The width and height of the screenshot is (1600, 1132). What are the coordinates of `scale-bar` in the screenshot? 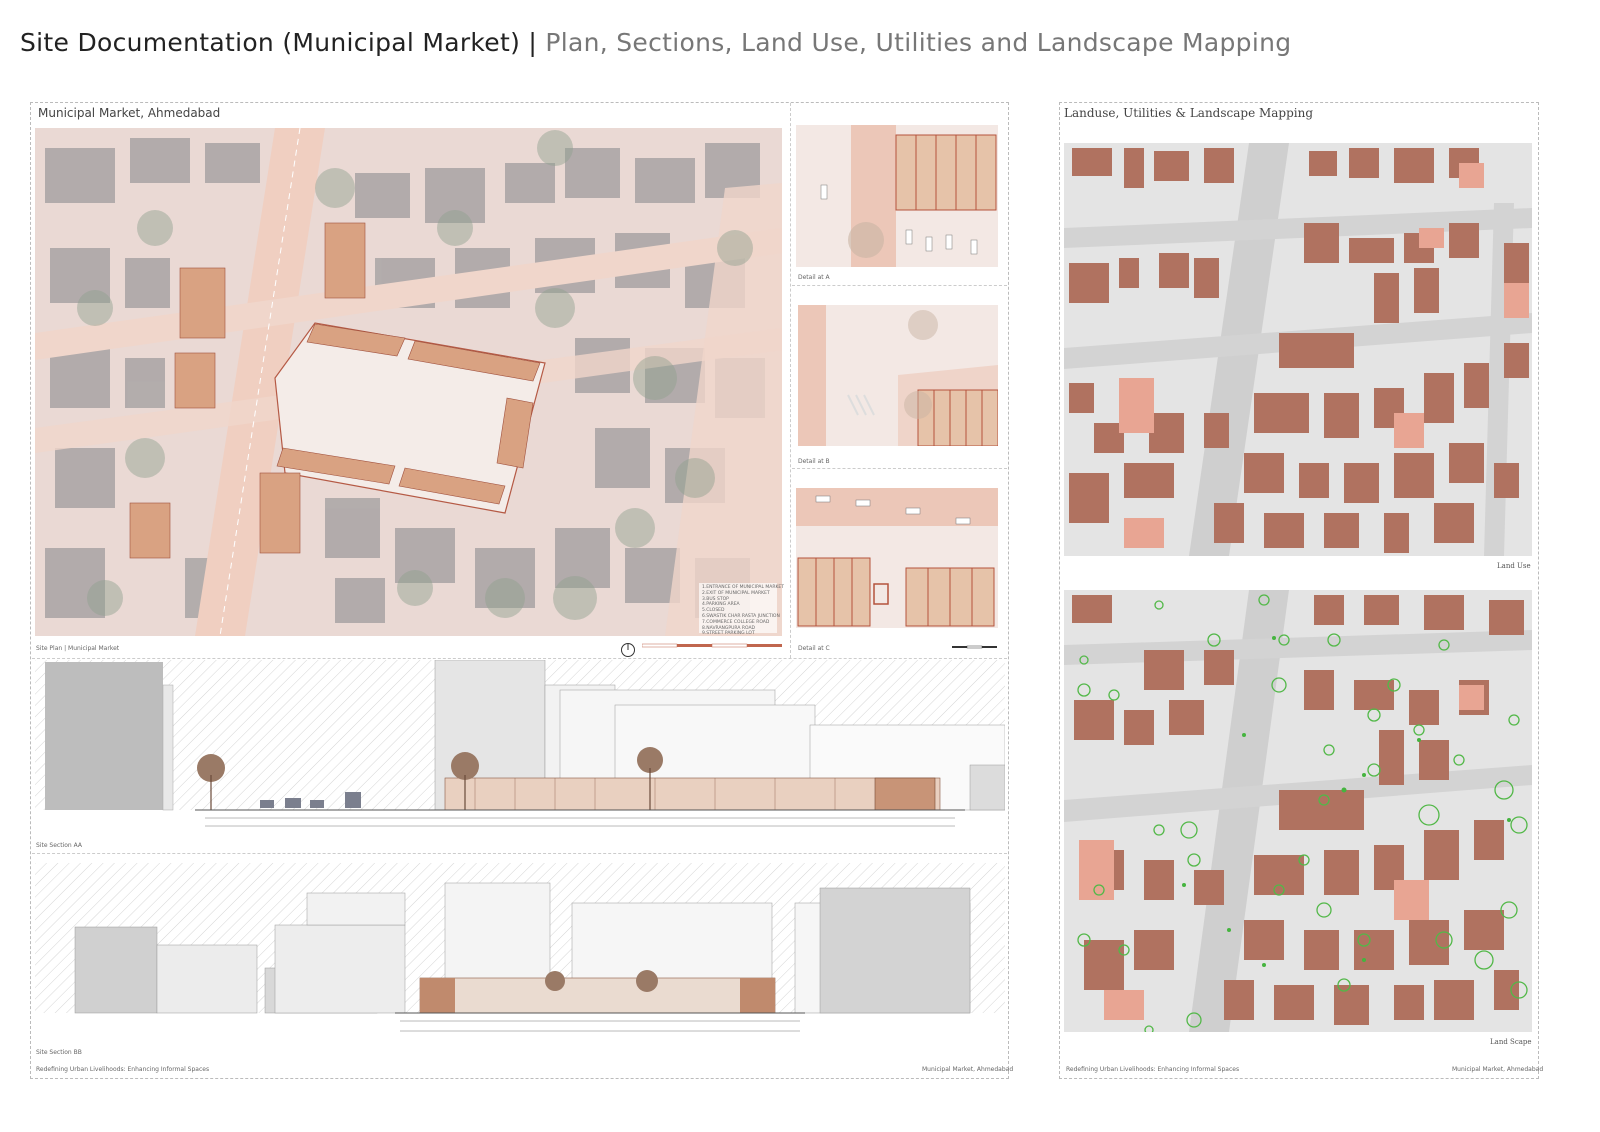 It's located at (712, 645).